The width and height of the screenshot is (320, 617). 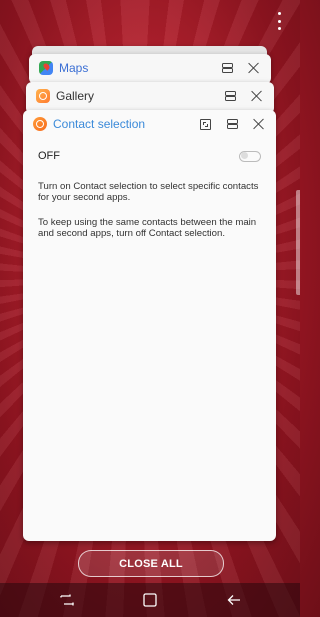 I want to click on back-icon, so click(x=234, y=600).